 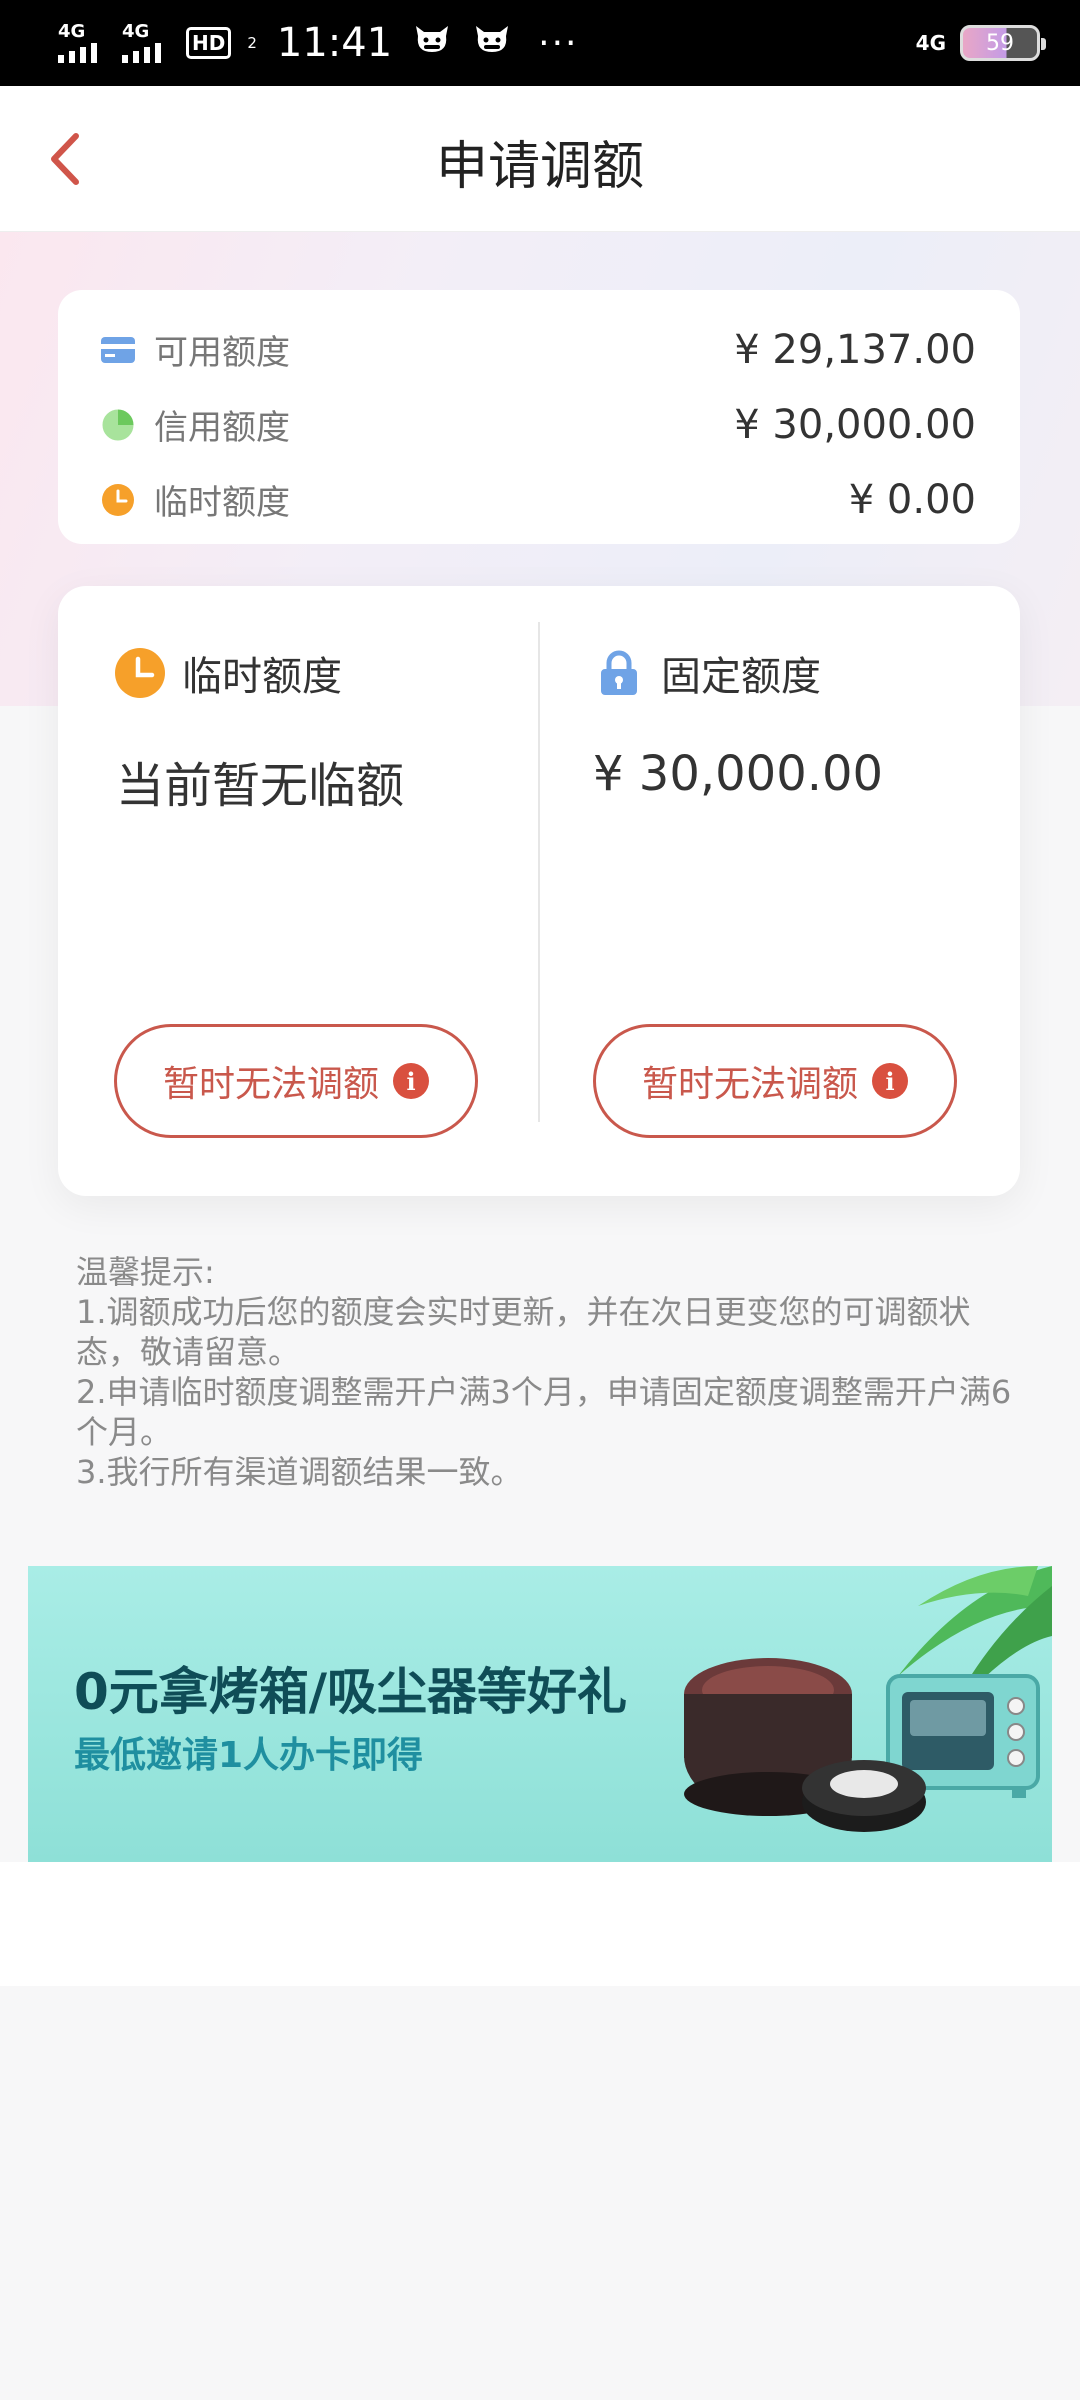 What do you see at coordinates (912, 499) in the screenshot?
I see `summary-value: ¥ 0.00` at bounding box center [912, 499].